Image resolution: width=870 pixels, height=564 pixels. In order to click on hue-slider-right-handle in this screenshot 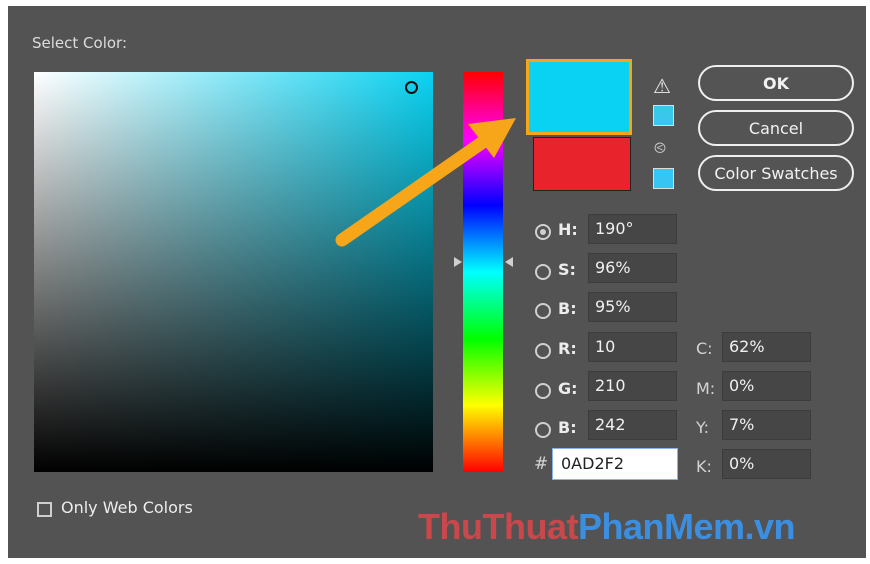, I will do `click(509, 262)`.